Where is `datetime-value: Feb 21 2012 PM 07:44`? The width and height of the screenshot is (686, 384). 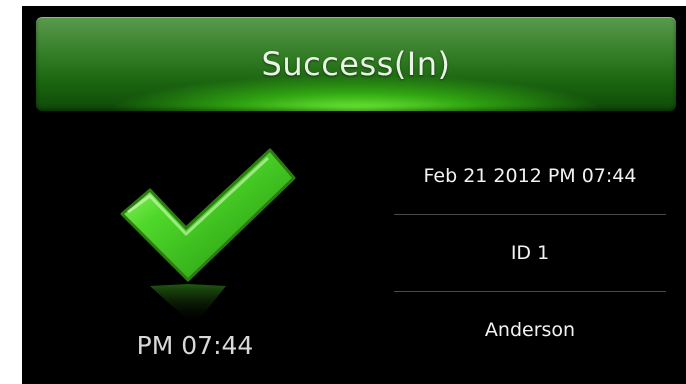 datetime-value: Feb 21 2012 PM 07:44 is located at coordinates (530, 176).